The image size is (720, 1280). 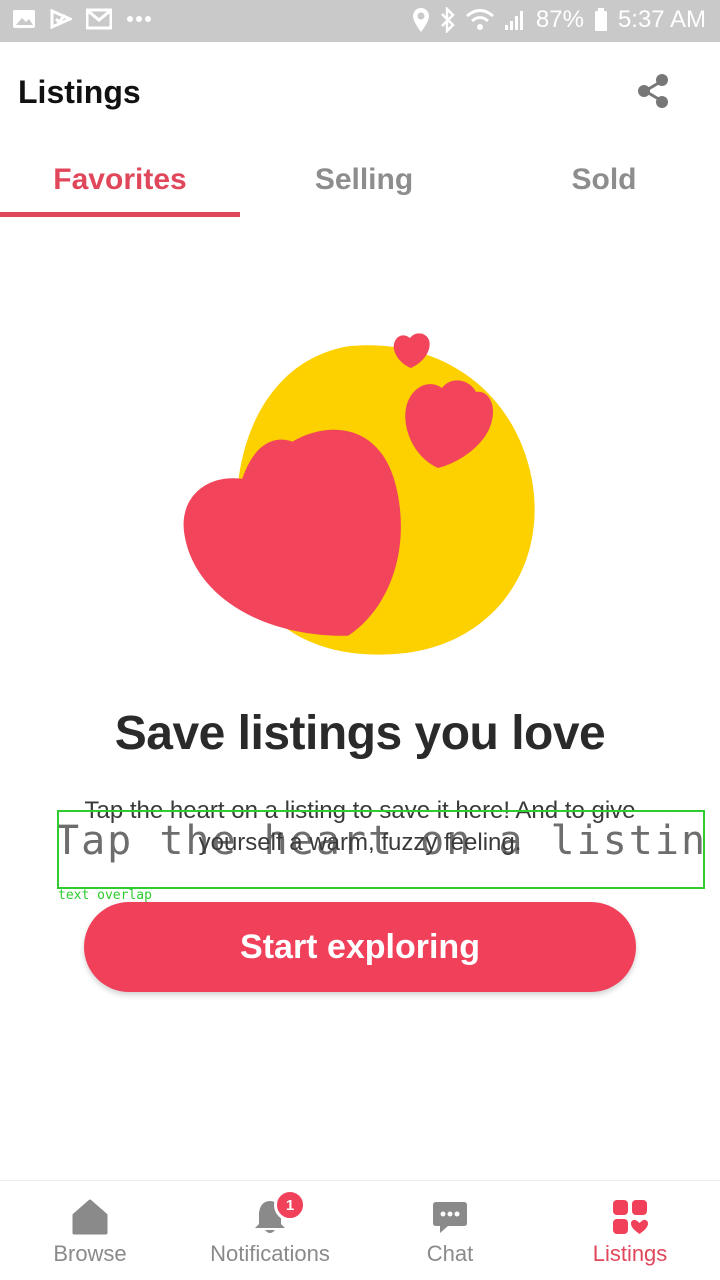 I want to click on grid-heart-icon, so click(x=630, y=1217).